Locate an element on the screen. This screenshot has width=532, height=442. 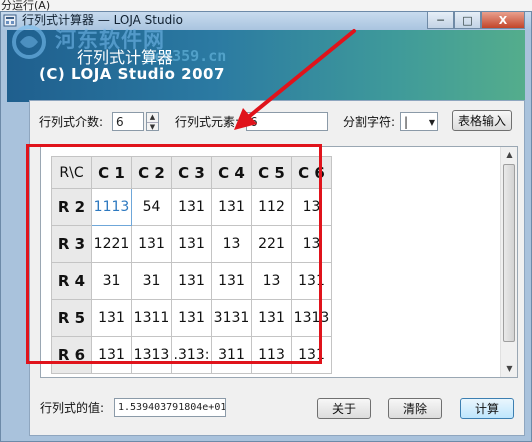
scrollbar-thumb is located at coordinates (509, 253).